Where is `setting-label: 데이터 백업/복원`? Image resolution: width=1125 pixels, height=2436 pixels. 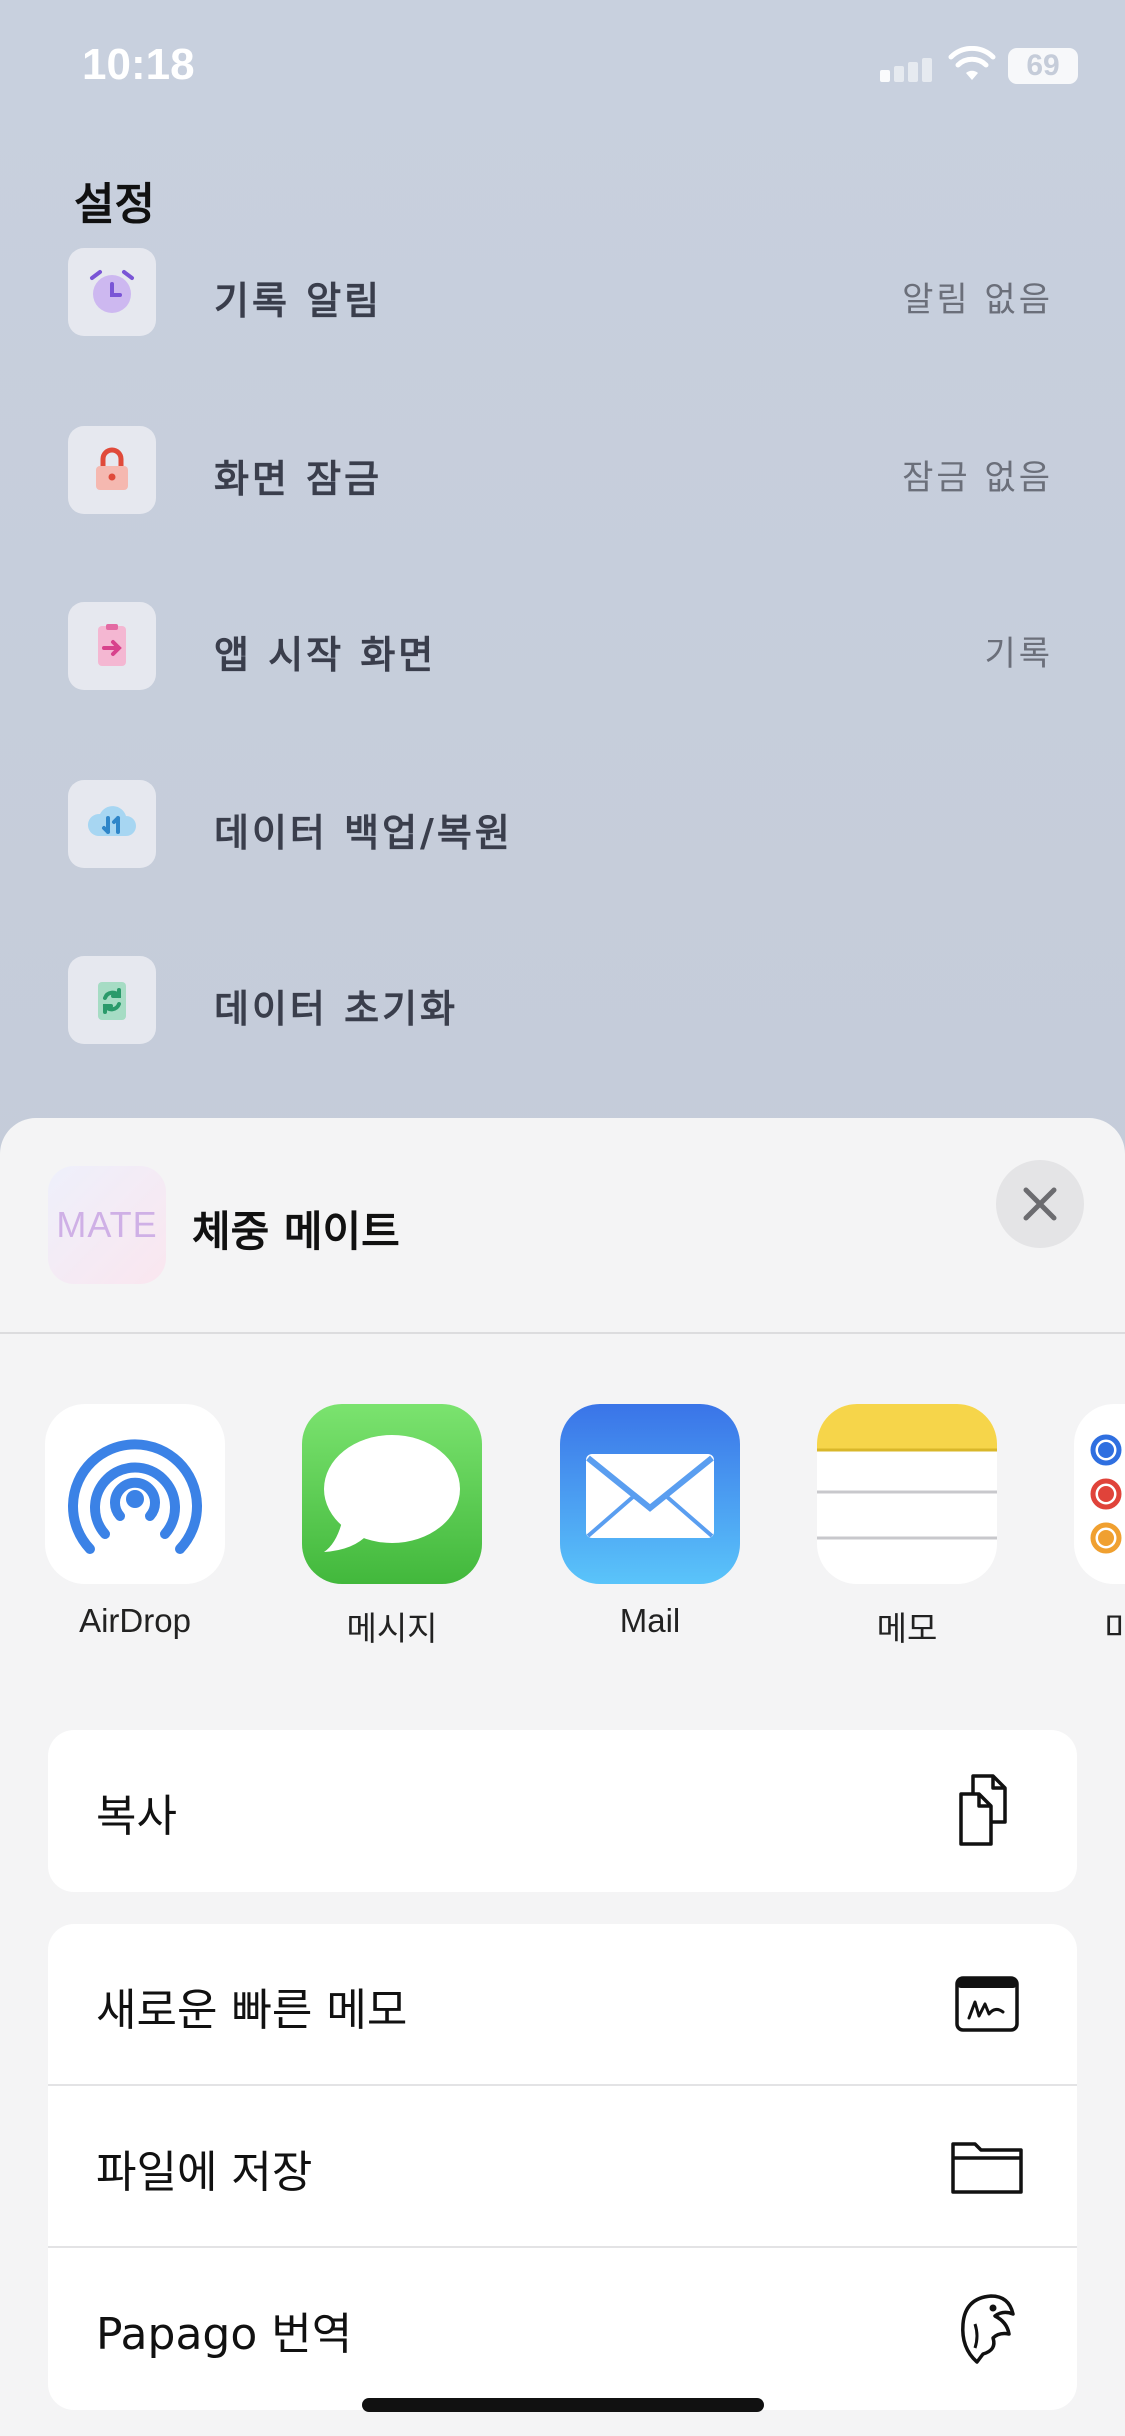 setting-label: 데이터 백업/복원 is located at coordinates (363, 833).